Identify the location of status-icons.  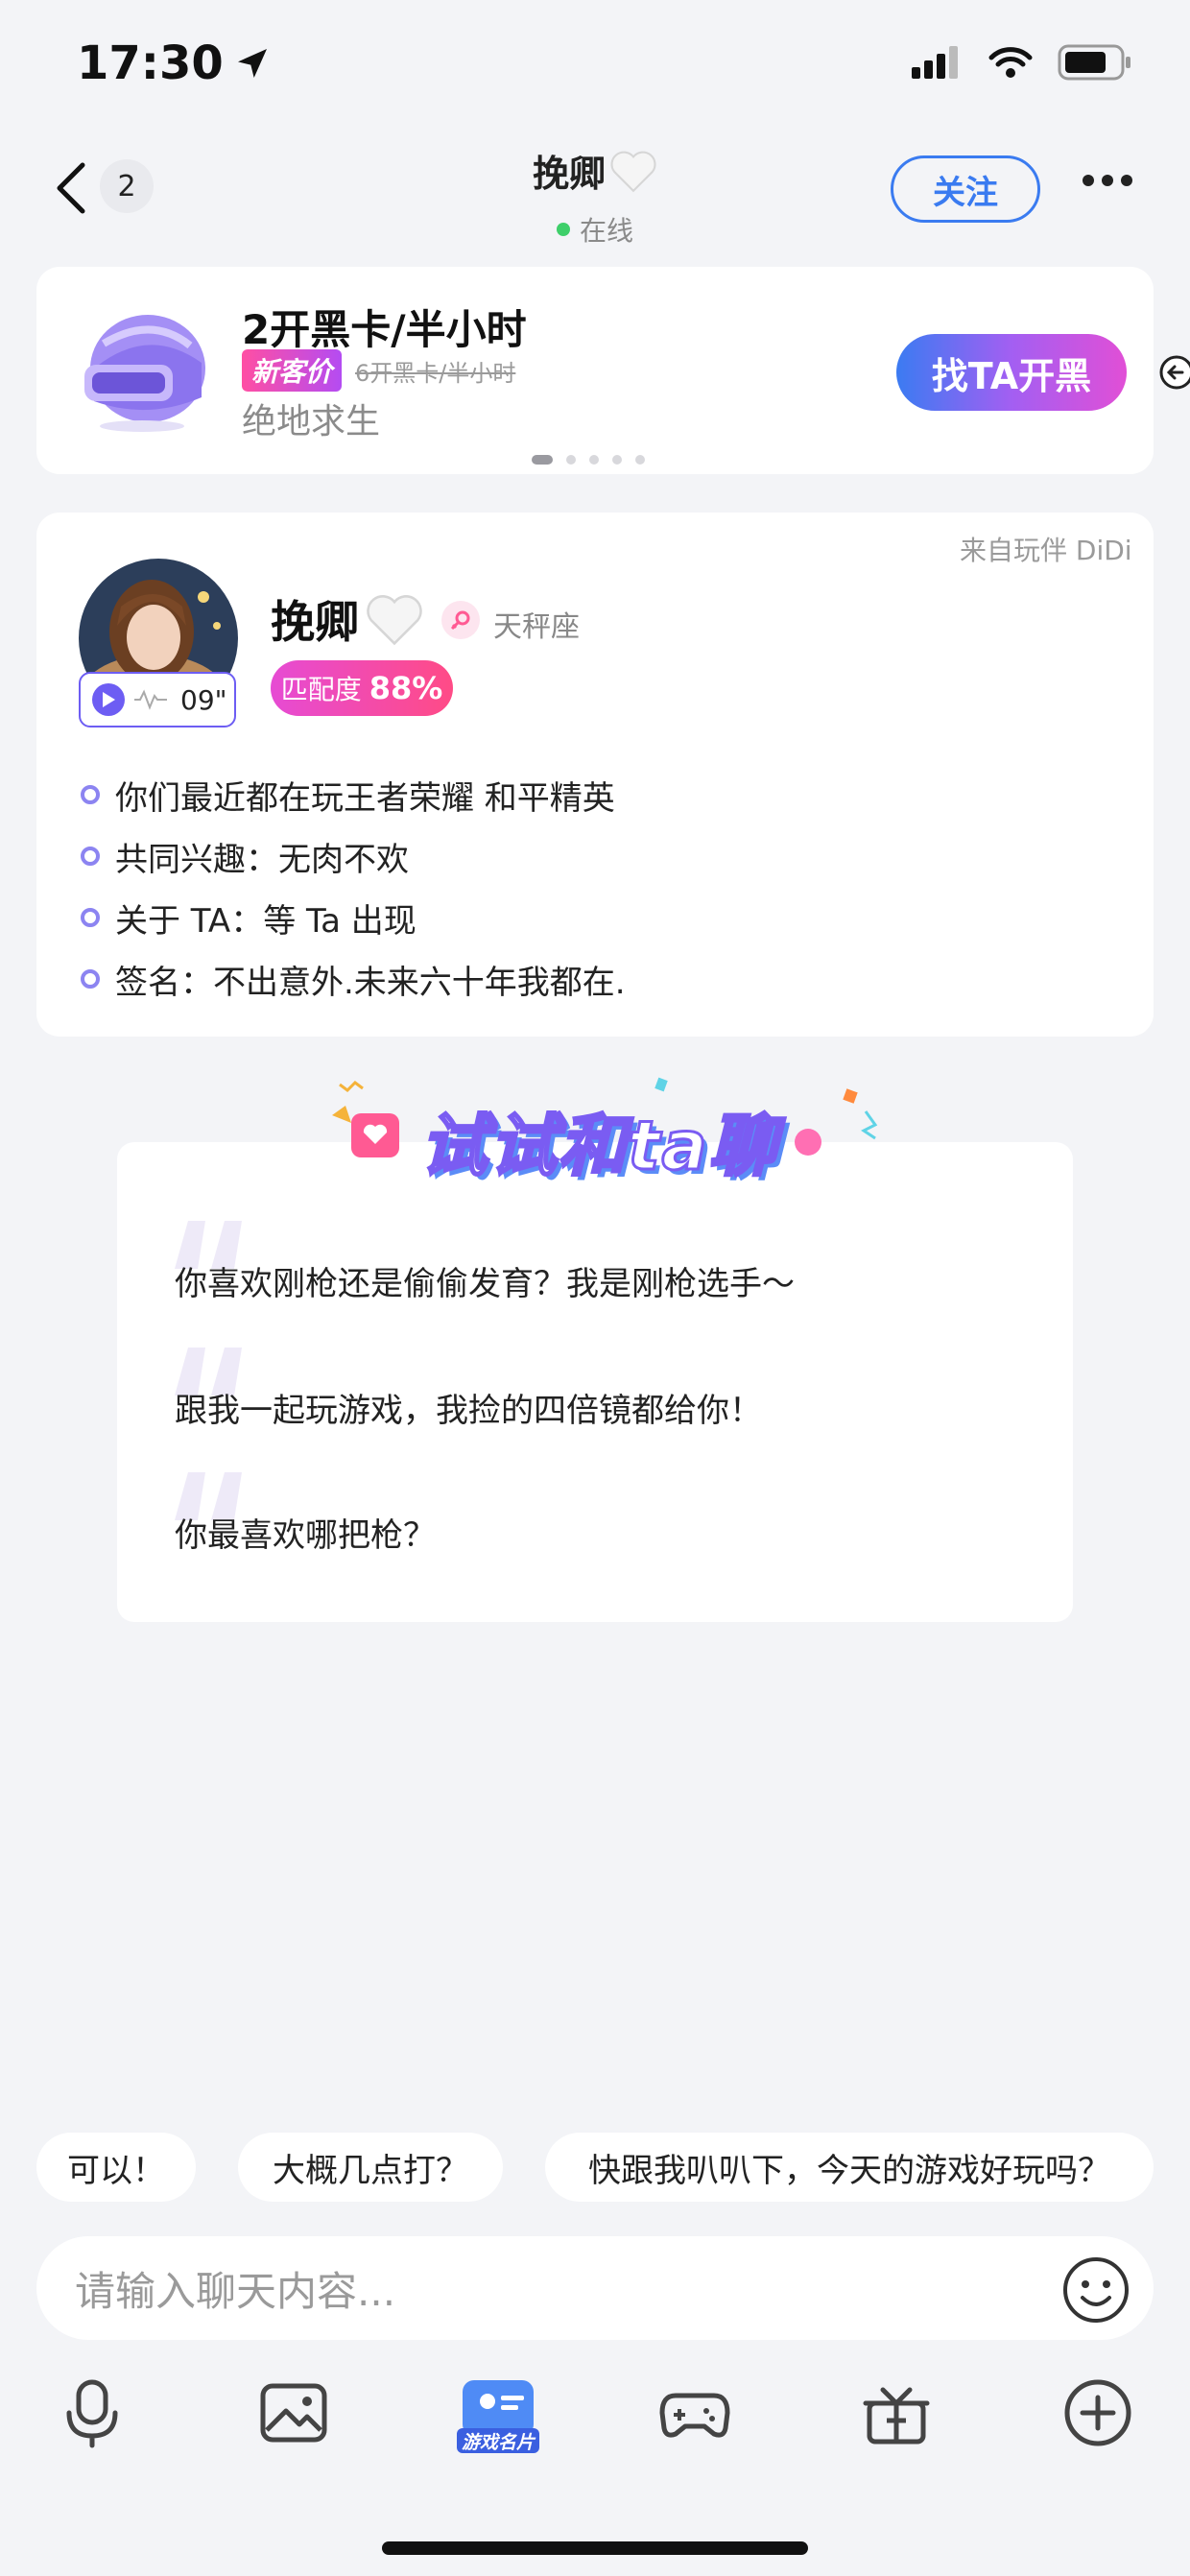
(1022, 62).